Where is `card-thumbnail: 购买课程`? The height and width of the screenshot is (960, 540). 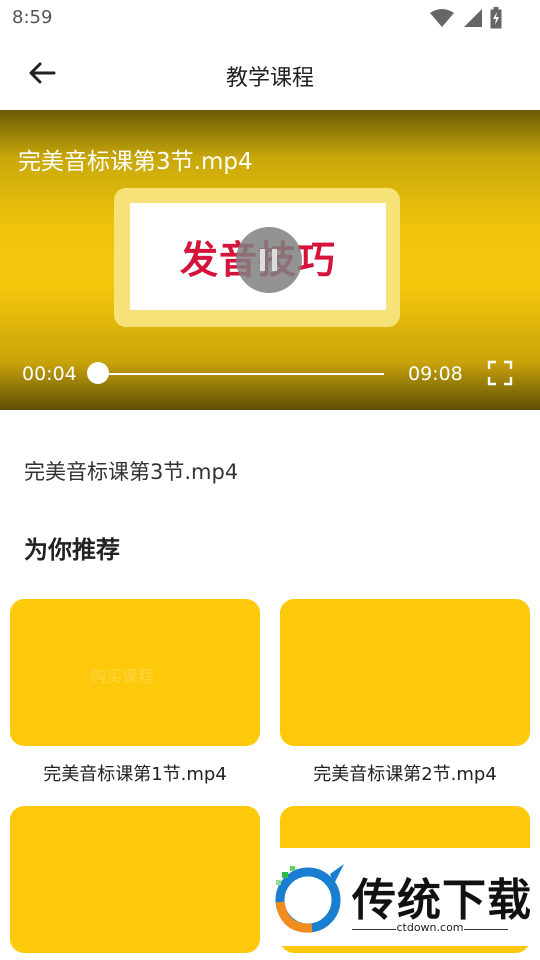
card-thumbnail: 购买课程 is located at coordinates (135, 672).